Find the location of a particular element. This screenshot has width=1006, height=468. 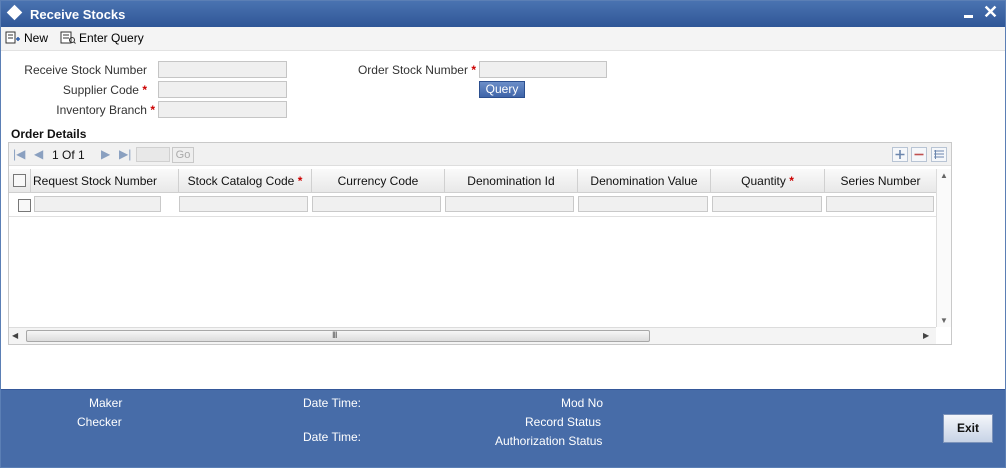

app-diamond-icon is located at coordinates (14, 12).